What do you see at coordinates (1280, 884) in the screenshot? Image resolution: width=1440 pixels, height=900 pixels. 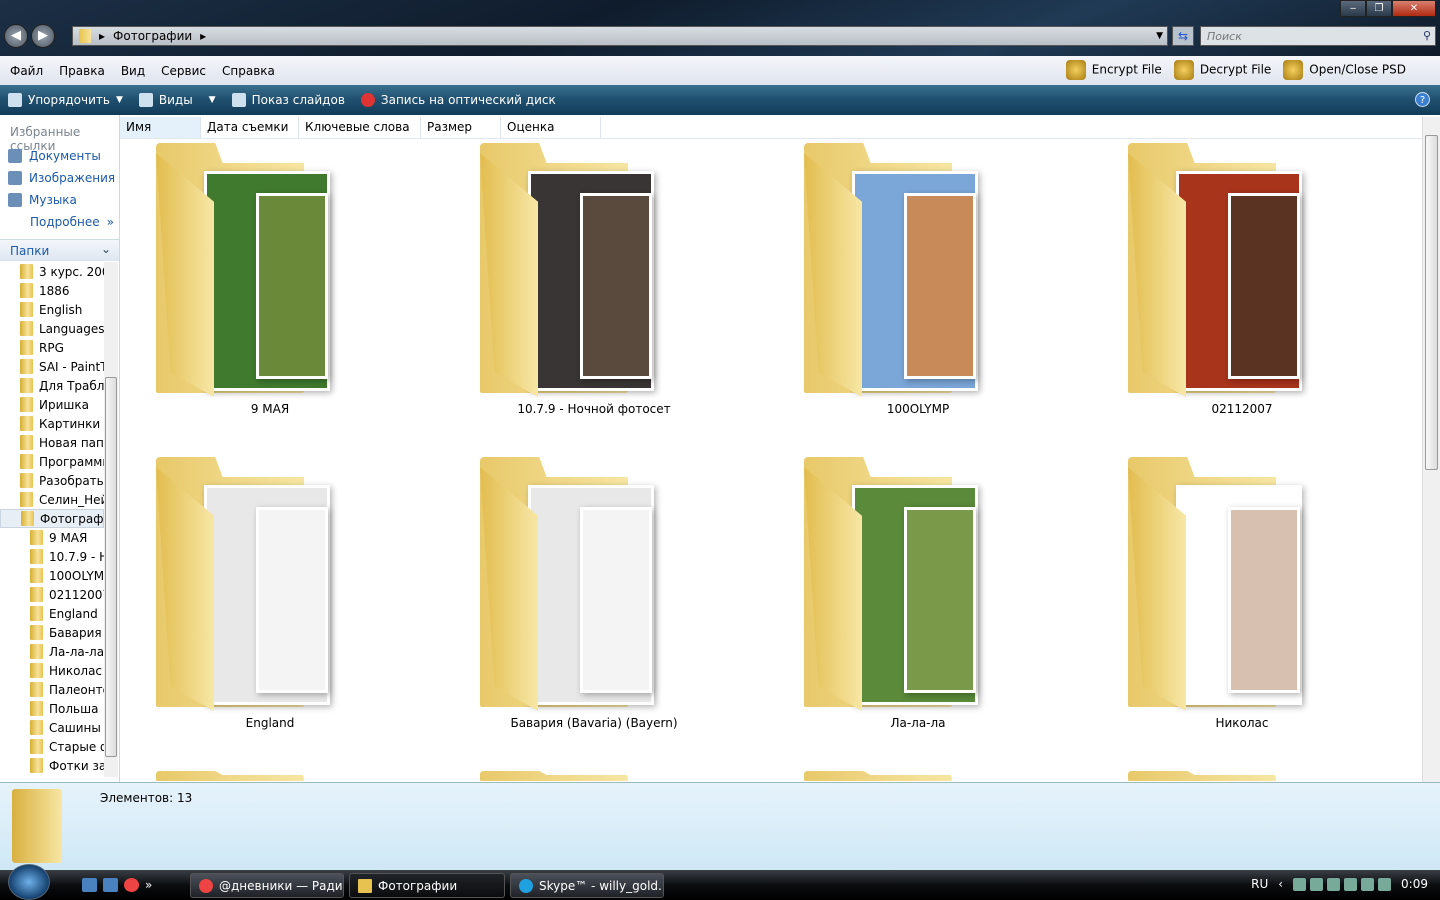 I see `chevron-left-icon: ‹` at bounding box center [1280, 884].